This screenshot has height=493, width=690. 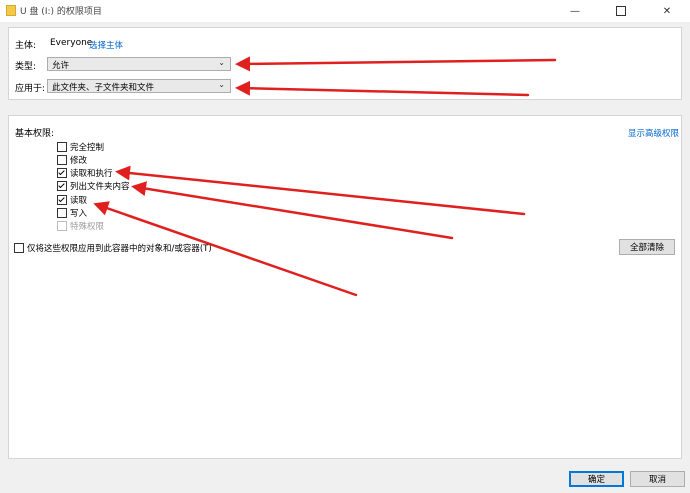 I want to click on close-icon: ✕, so click(x=667, y=11).